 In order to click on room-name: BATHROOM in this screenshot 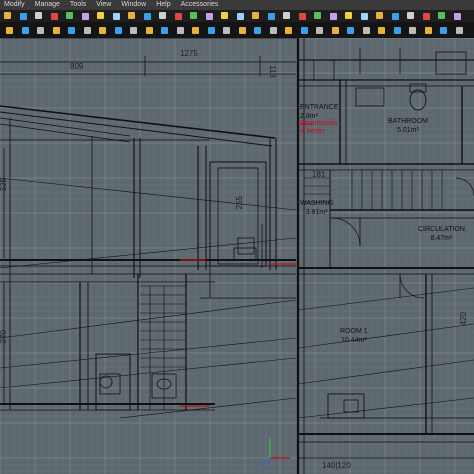, I will do `click(408, 121)`.